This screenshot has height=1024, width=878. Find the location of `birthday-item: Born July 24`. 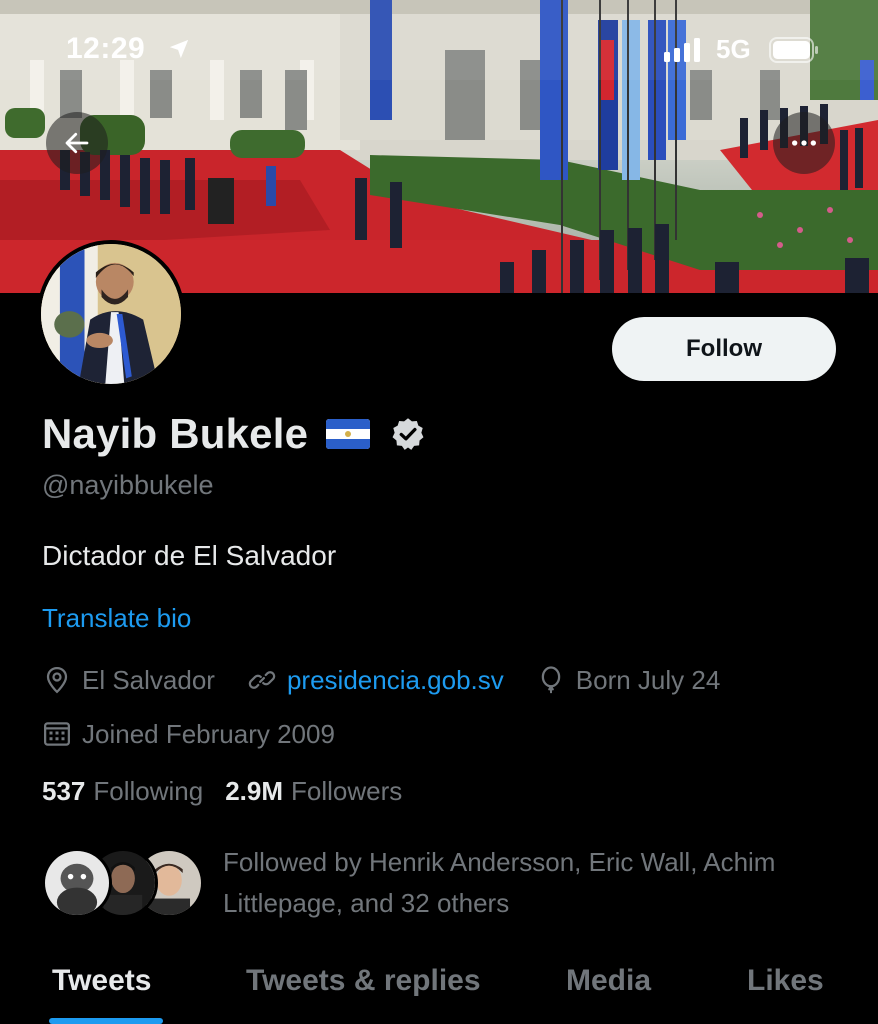

birthday-item: Born July 24 is located at coordinates (628, 680).